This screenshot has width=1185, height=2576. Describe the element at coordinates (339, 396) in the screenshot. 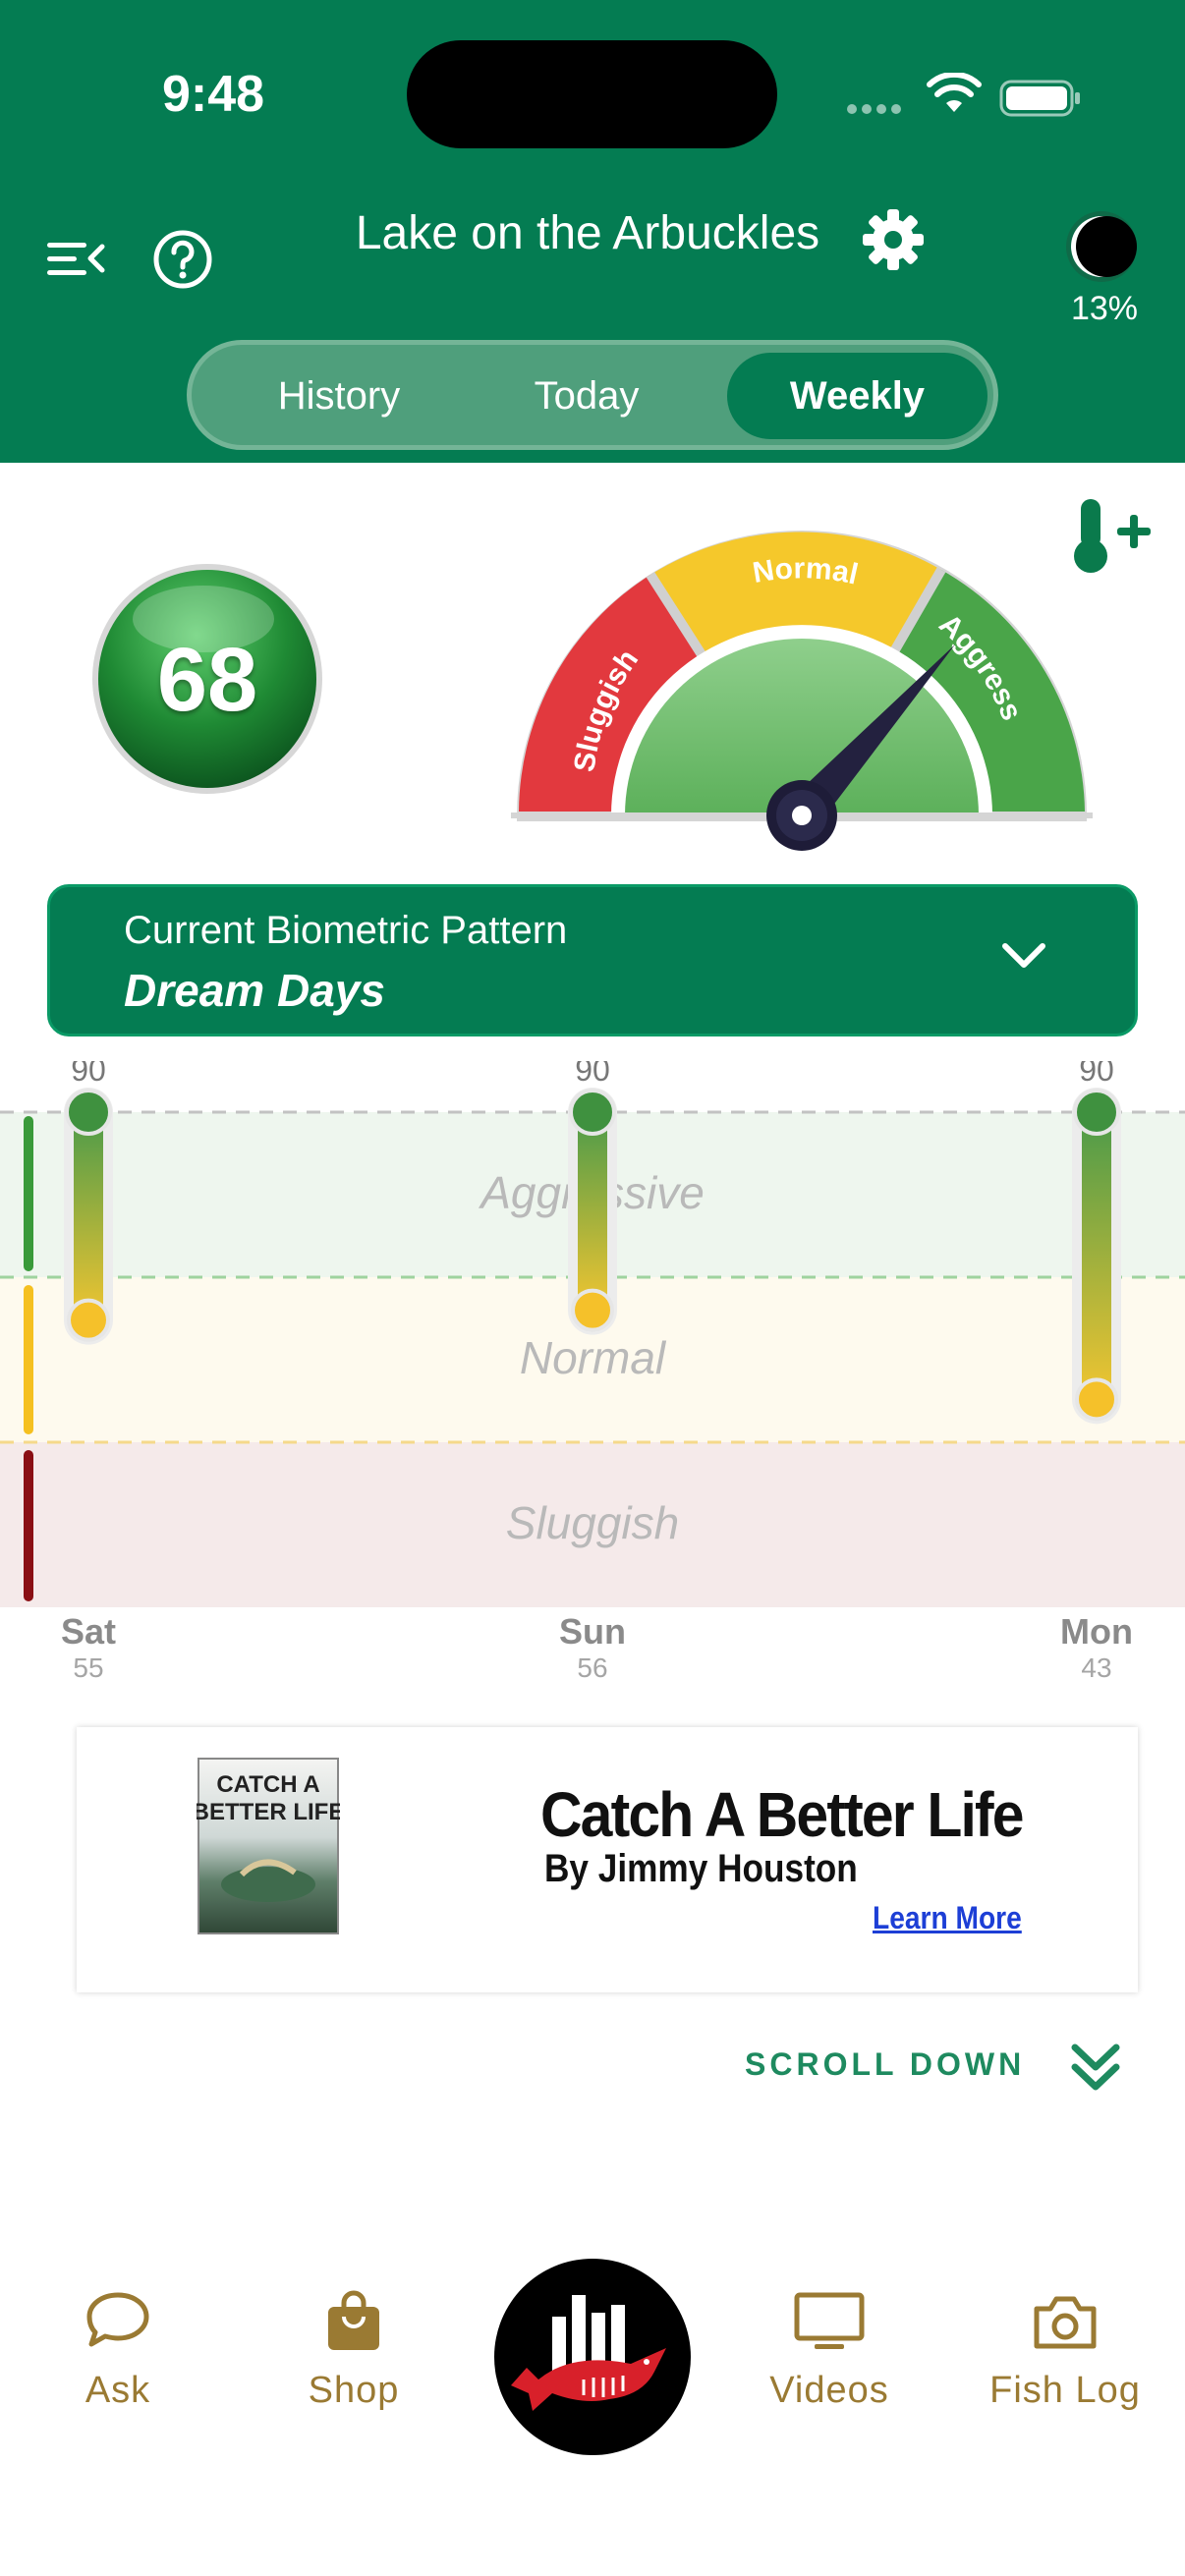

I see `tab-history: History` at that location.